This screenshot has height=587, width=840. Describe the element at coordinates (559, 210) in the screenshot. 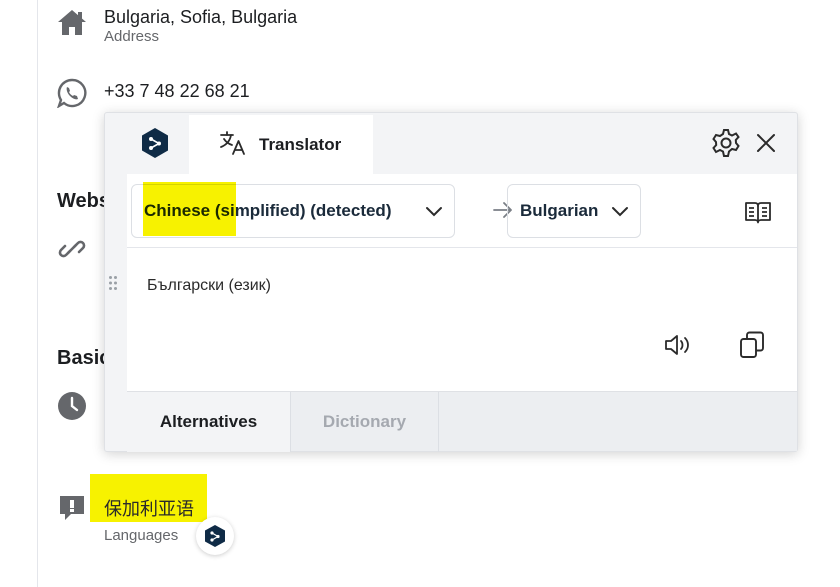

I see `target-language-value: Bulgarian` at that location.